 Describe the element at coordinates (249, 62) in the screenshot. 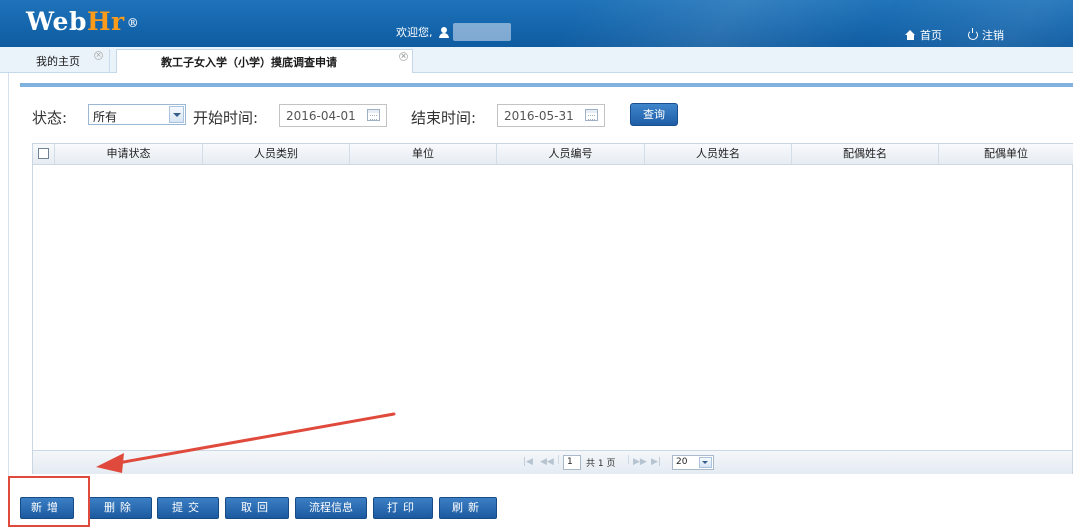

I see `tab-label: 教工子女入学（小学）摸底调查申请` at that location.